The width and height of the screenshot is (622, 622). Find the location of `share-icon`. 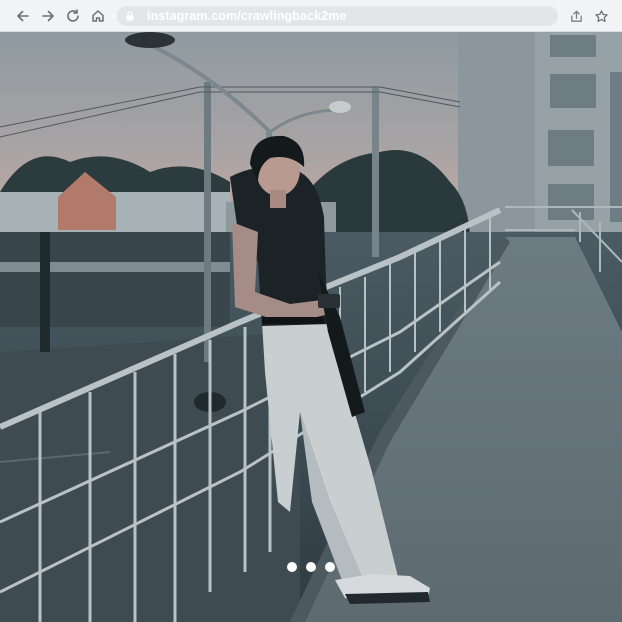

share-icon is located at coordinates (576, 16).